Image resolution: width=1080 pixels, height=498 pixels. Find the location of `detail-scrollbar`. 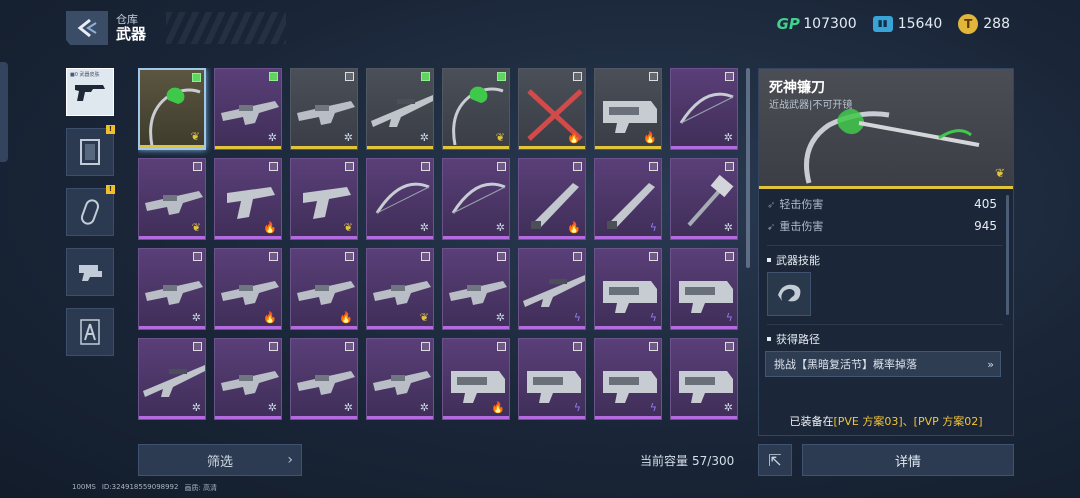

detail-scrollbar is located at coordinates (1007, 255).